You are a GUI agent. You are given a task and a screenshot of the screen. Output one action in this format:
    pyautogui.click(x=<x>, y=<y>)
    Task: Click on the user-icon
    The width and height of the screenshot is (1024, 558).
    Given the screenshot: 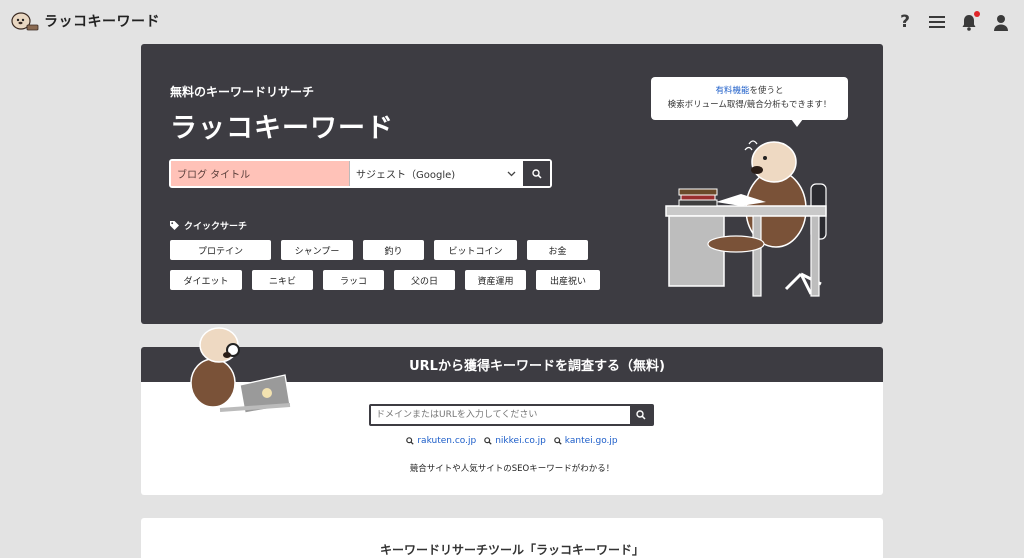 What is the action you would take?
    pyautogui.click(x=1001, y=22)
    